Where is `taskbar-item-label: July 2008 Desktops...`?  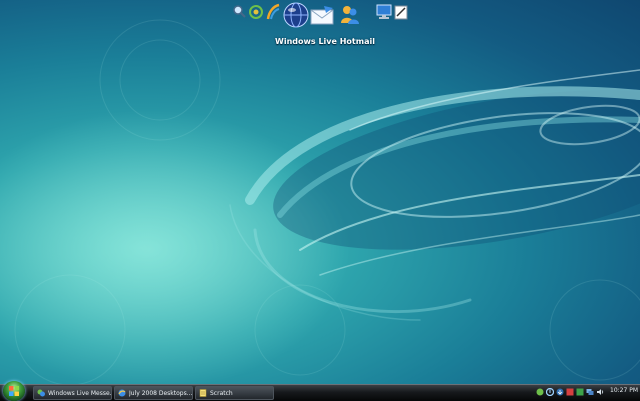
taskbar-item-label: July 2008 Desktops... is located at coordinates (160, 393).